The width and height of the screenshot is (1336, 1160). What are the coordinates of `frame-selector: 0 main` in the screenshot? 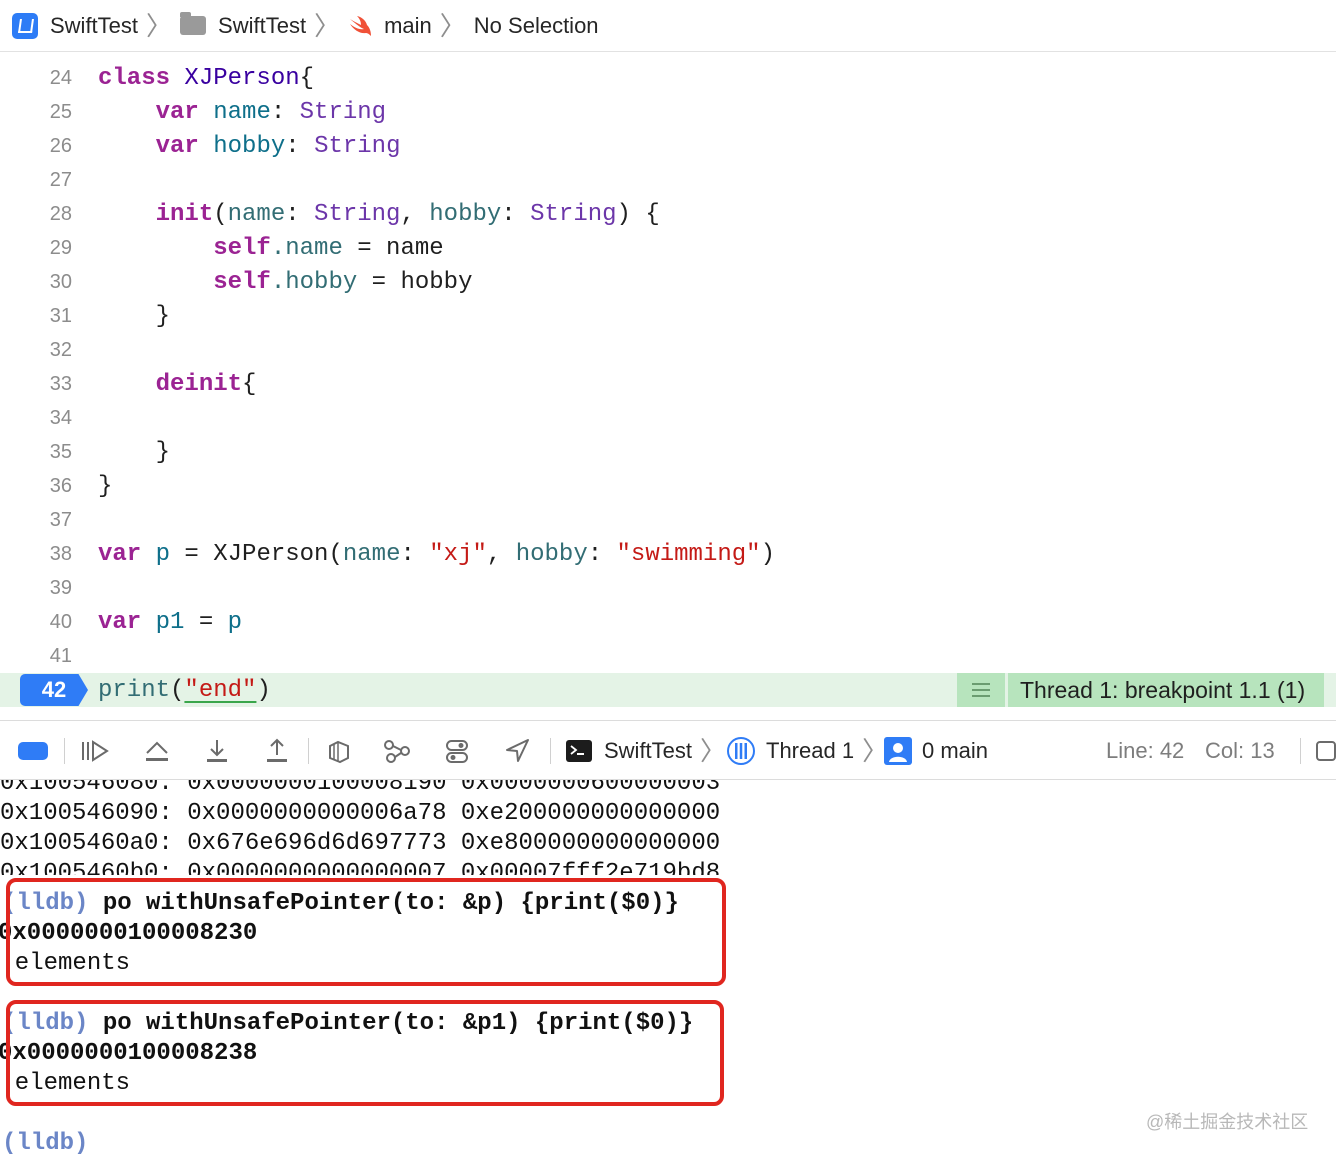 It's located at (936, 751).